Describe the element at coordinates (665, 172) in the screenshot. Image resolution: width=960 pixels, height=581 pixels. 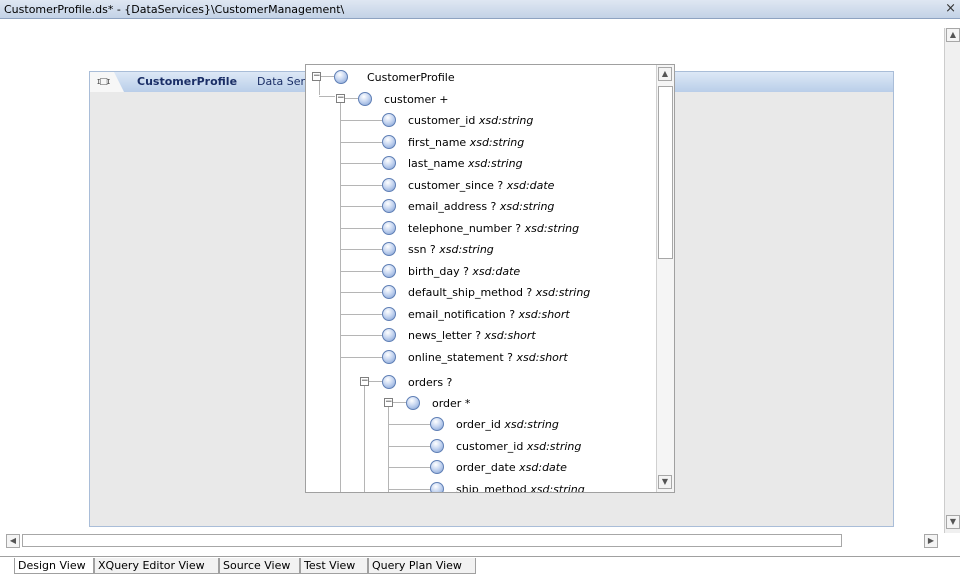
I see `tree-scroll-thumb` at that location.